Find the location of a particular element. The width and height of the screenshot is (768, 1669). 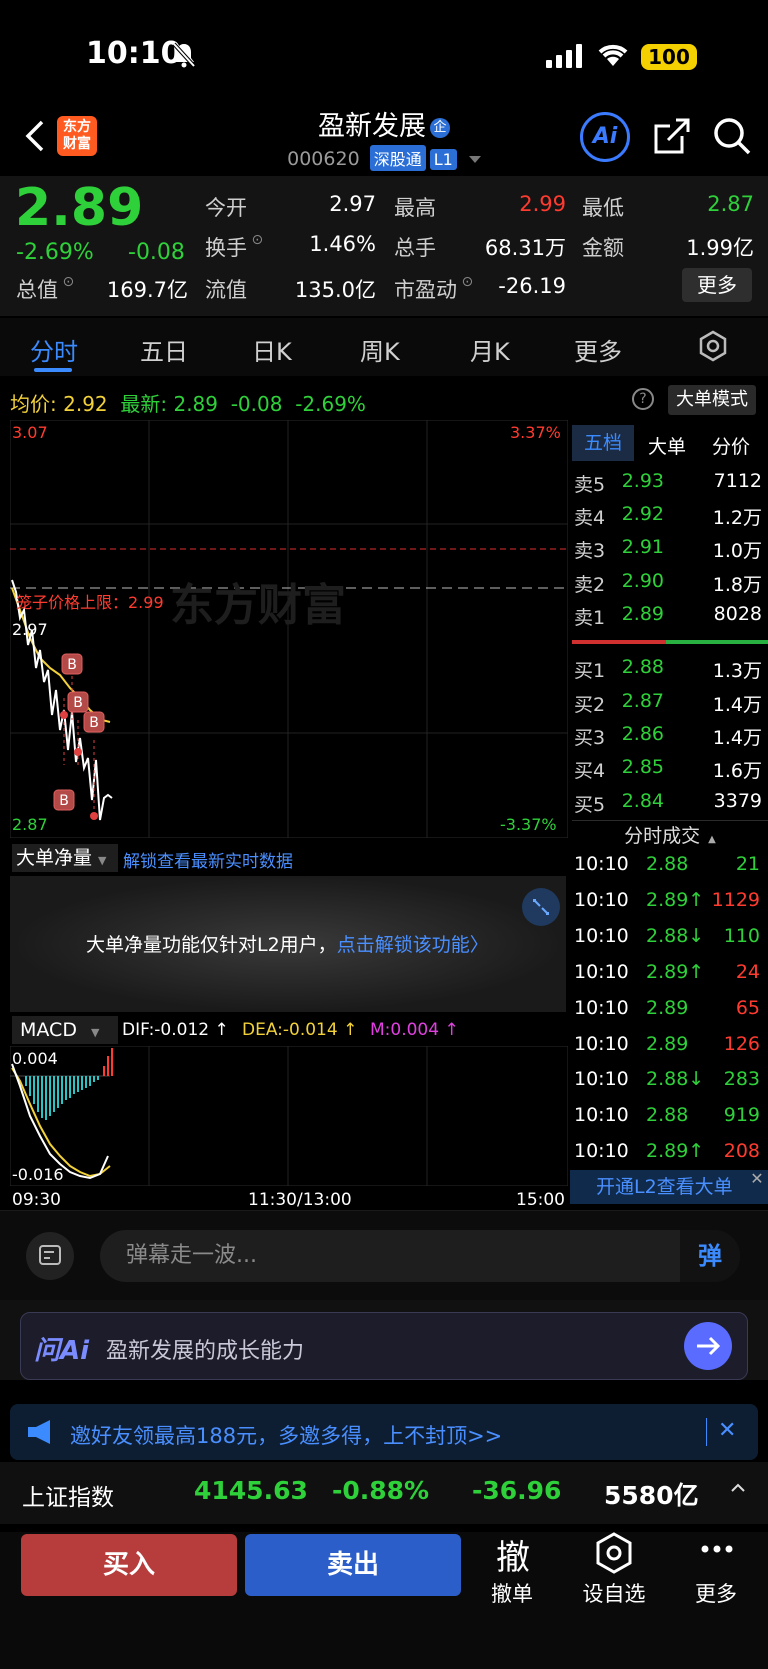

field-label: 总值 ⊙ is located at coordinates (45, 288).